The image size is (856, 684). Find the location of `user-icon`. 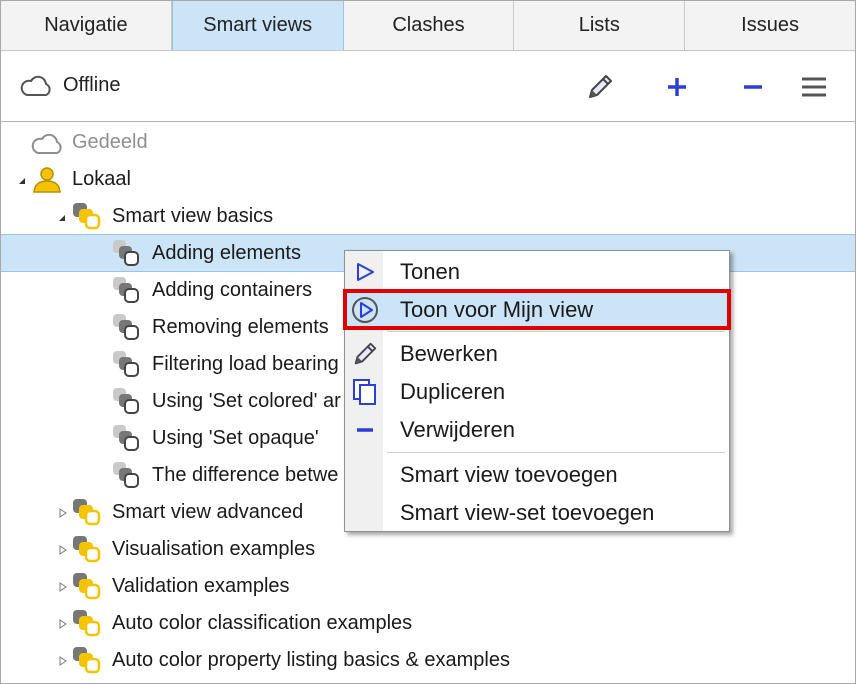

user-icon is located at coordinates (47, 180).